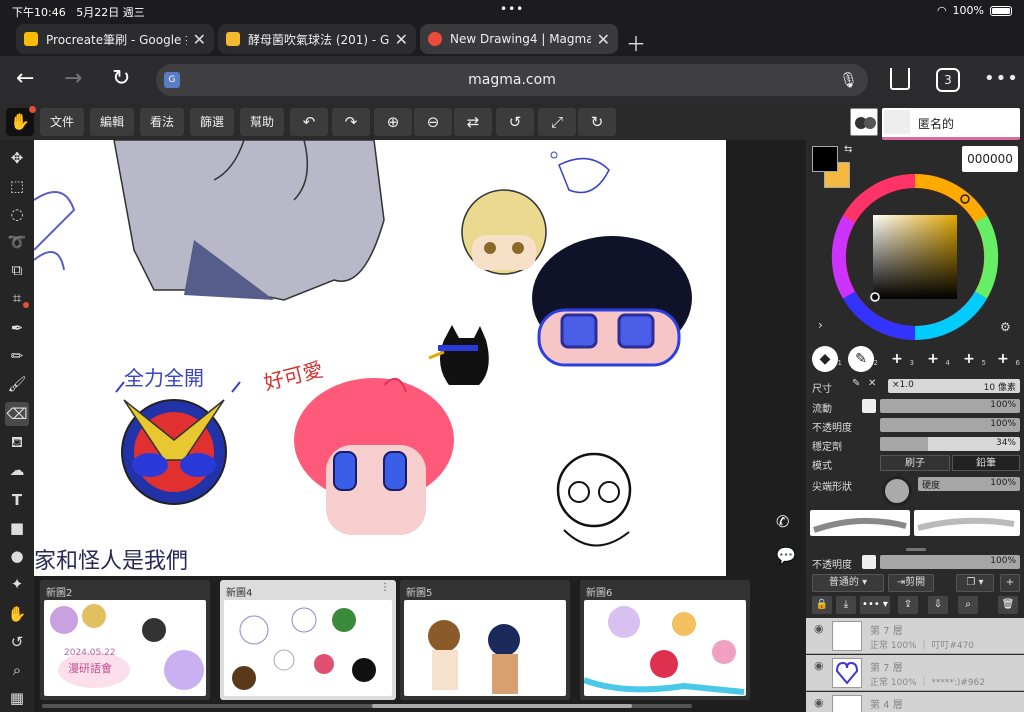 This screenshot has height=712, width=1024. Describe the element at coordinates (17, 384) in the screenshot. I see `brush-icon: 🖌` at that location.